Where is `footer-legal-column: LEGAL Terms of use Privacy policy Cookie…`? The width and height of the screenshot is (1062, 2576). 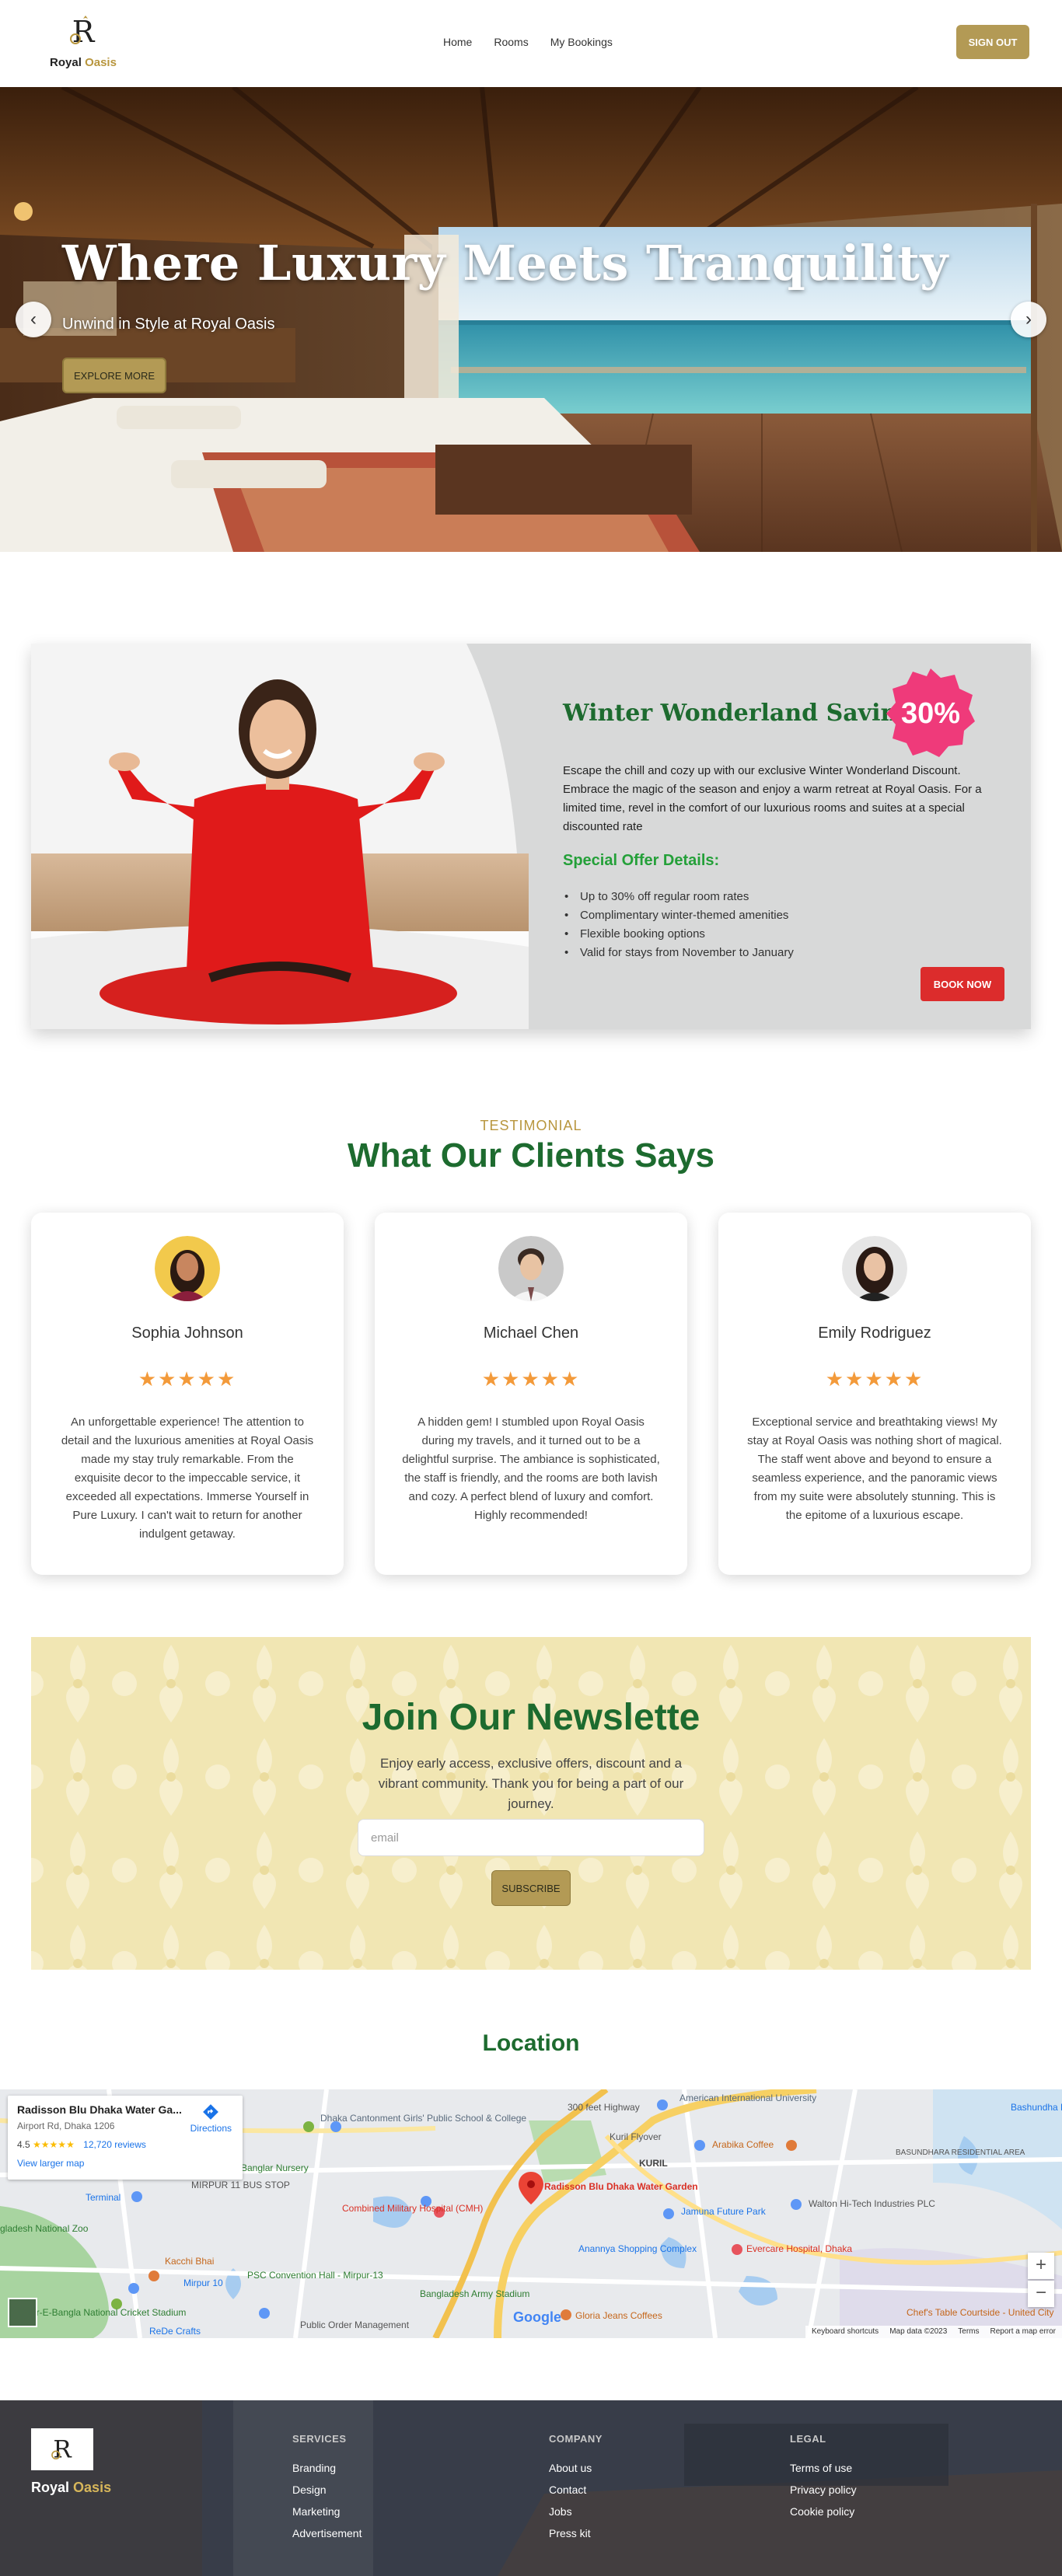
footer-legal-column: LEGAL Terms of use Privacy policy Cookie… is located at coordinates (824, 2480).